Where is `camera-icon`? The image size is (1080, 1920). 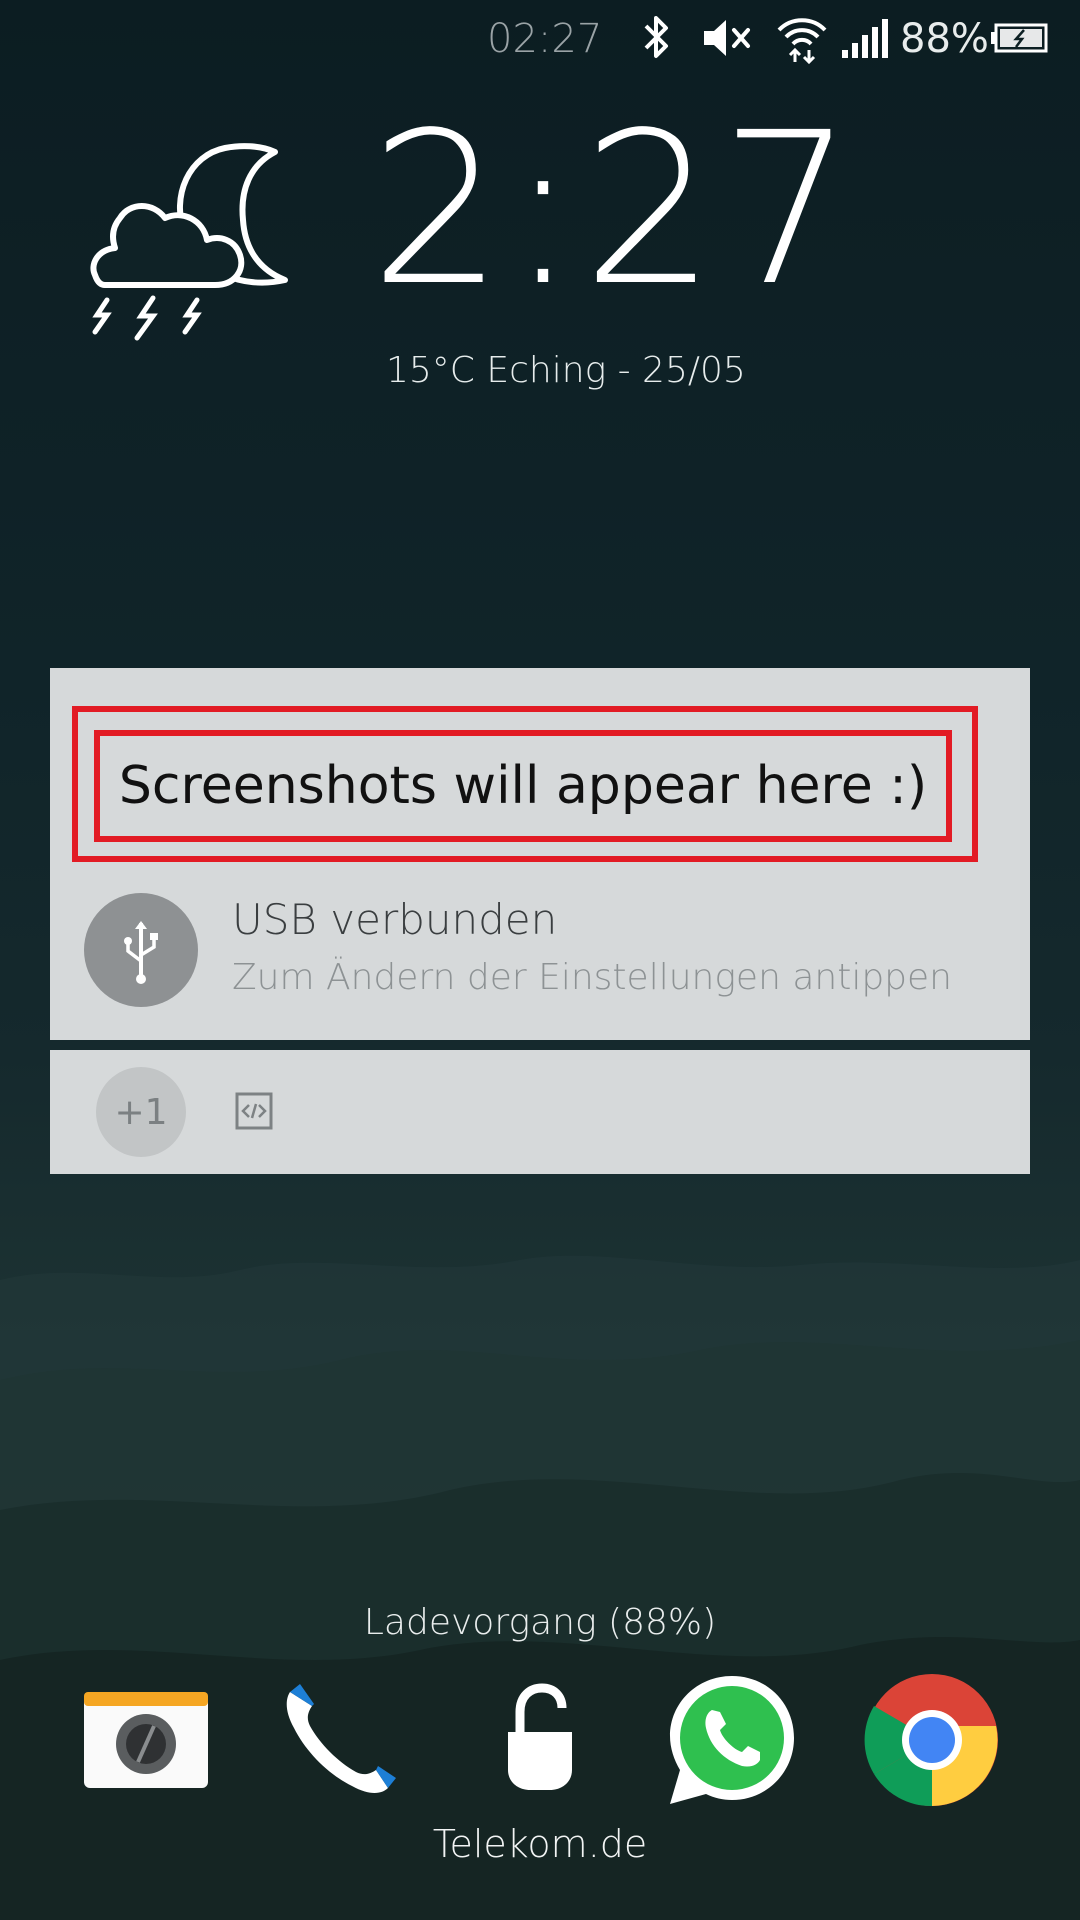
camera-icon is located at coordinates (152, 1740).